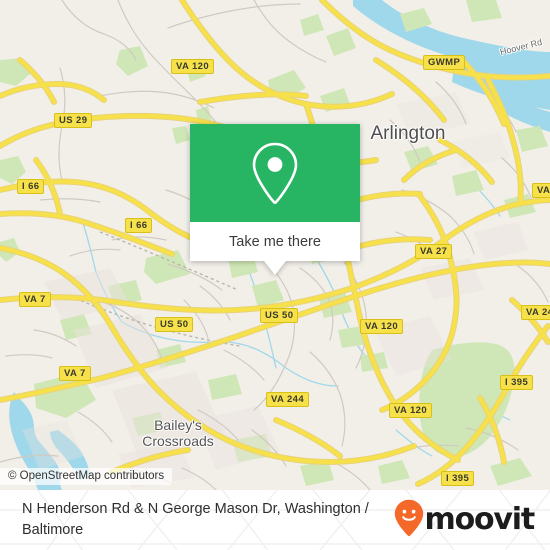 The height and width of the screenshot is (550, 550). I want to click on moovit-logo: moovit, so click(465, 520).